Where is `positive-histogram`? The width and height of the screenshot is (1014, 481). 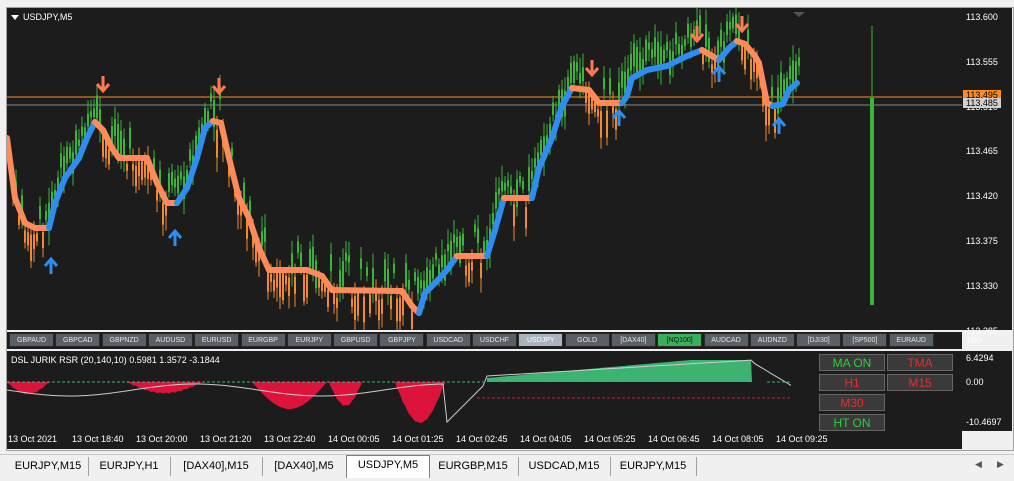 positive-histogram is located at coordinates (619, 371).